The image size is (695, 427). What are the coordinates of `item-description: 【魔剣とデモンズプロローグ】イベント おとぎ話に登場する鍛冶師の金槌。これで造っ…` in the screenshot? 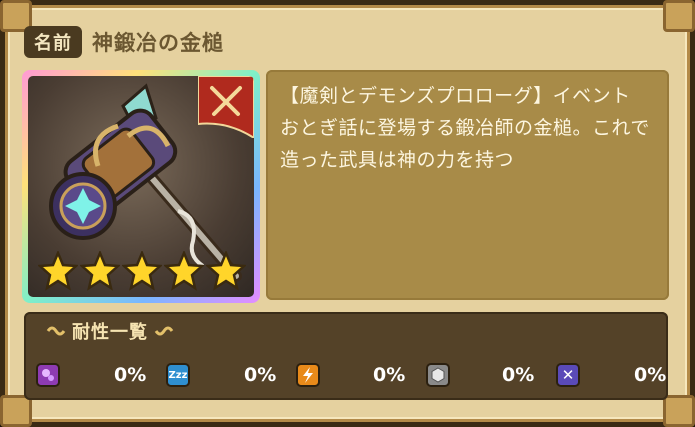 It's located at (465, 128).